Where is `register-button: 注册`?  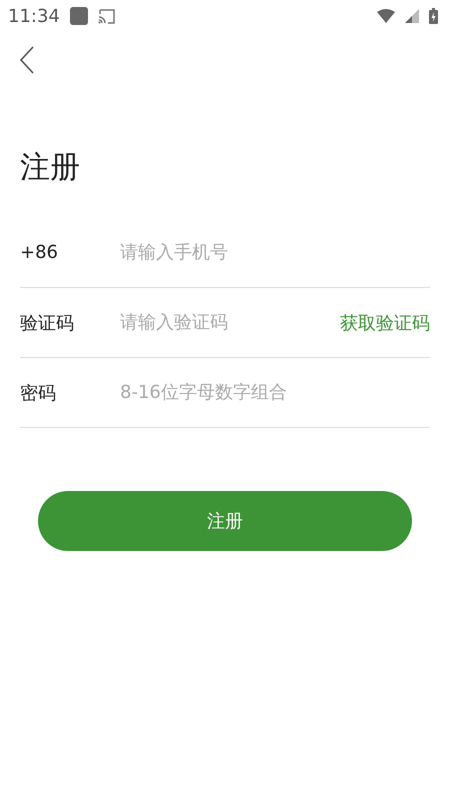
register-button: 注册 is located at coordinates (225, 521).